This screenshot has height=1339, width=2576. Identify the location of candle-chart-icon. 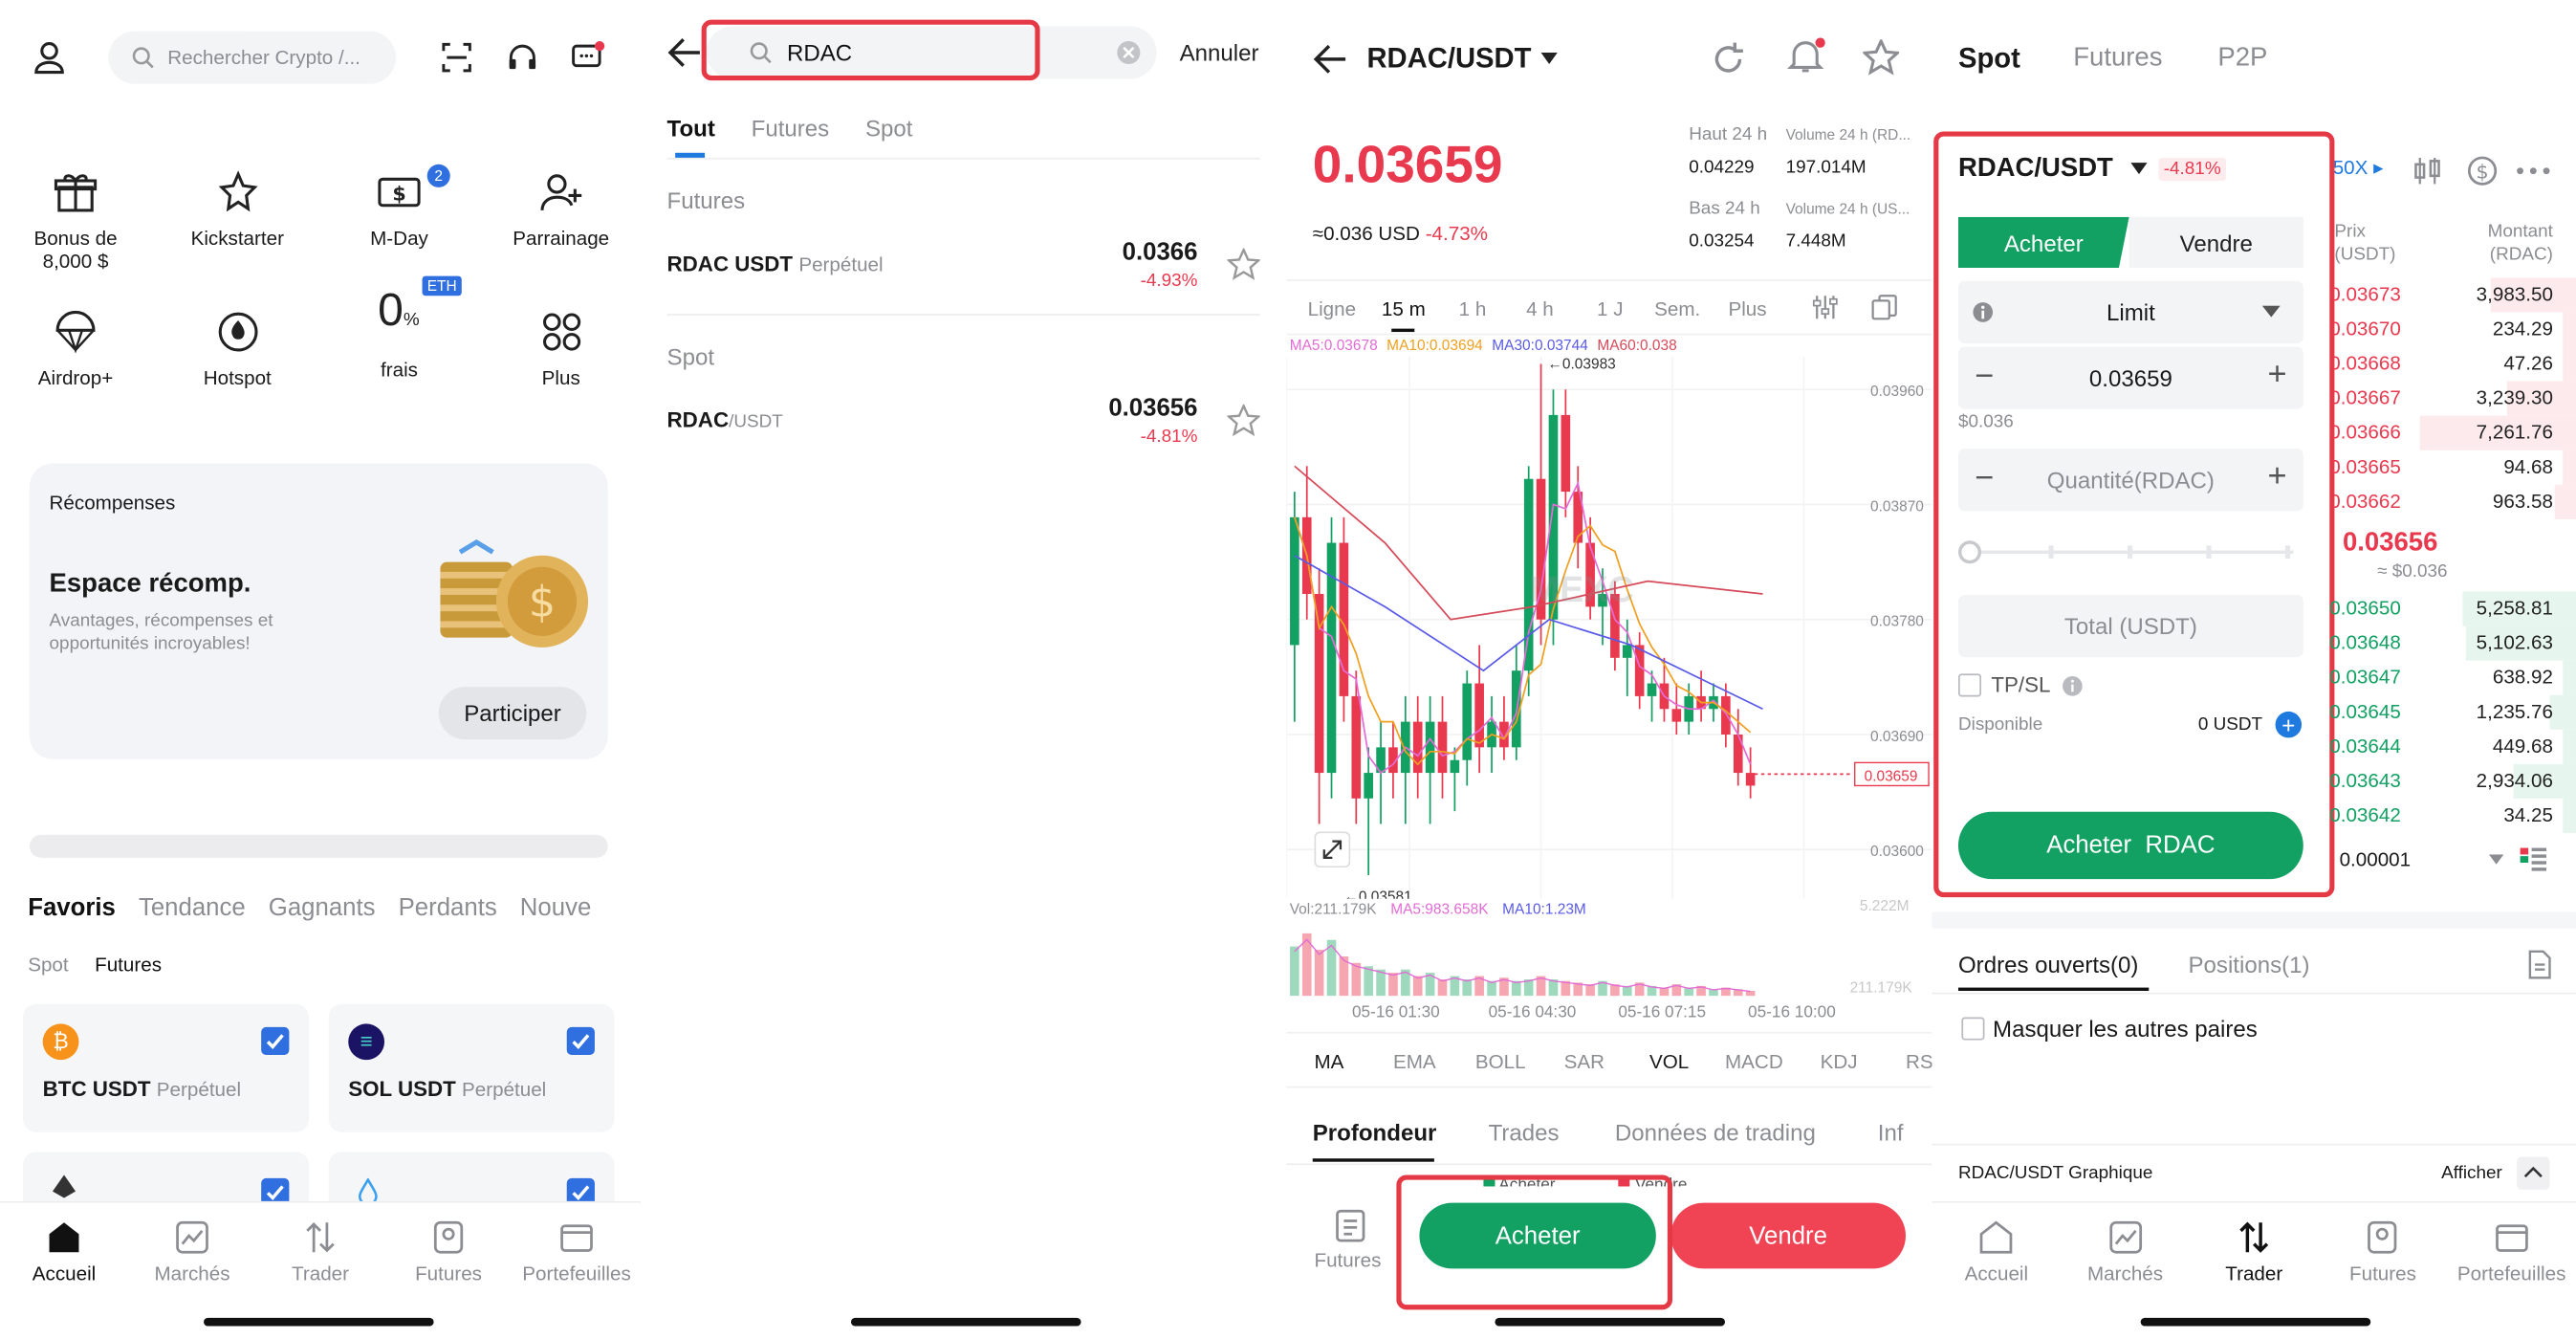
(2428, 171).